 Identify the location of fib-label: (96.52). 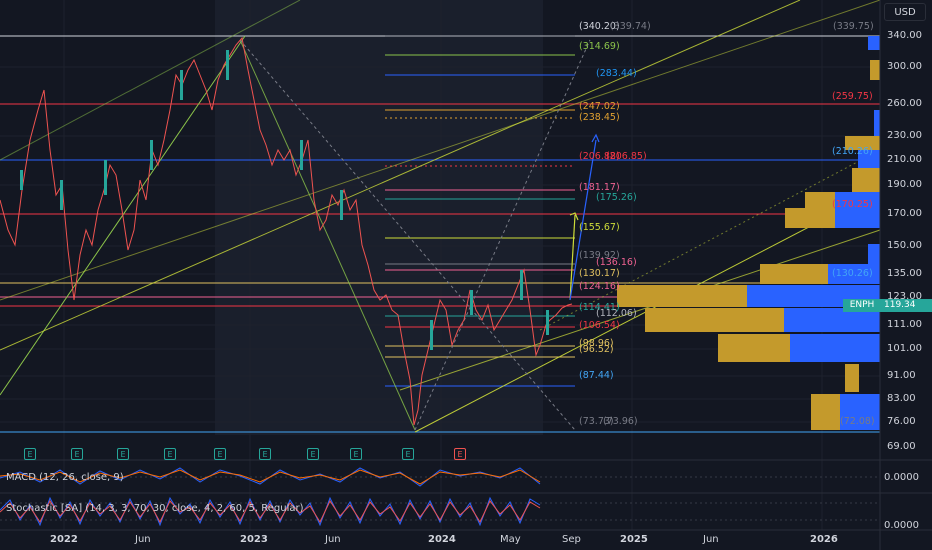
(596, 349).